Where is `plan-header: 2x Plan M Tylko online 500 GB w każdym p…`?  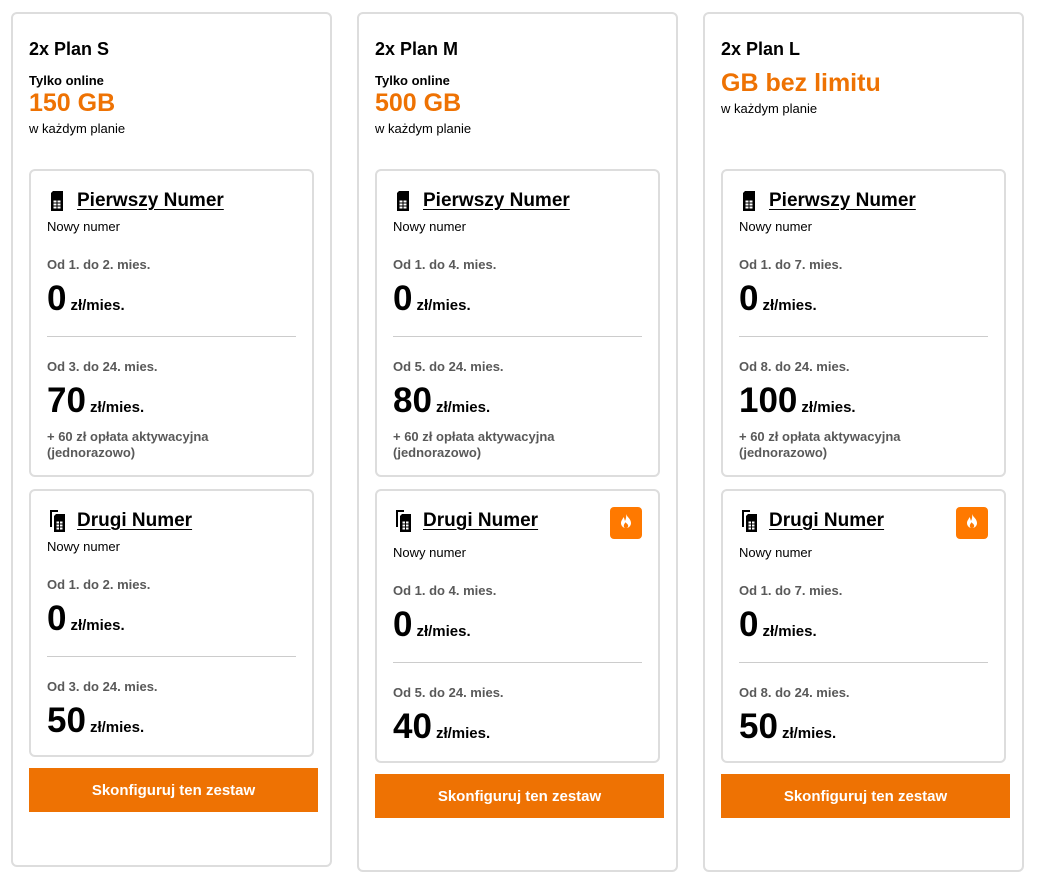 plan-header: 2x Plan M Tylko online 500 GB w każdym p… is located at coordinates (517, 103).